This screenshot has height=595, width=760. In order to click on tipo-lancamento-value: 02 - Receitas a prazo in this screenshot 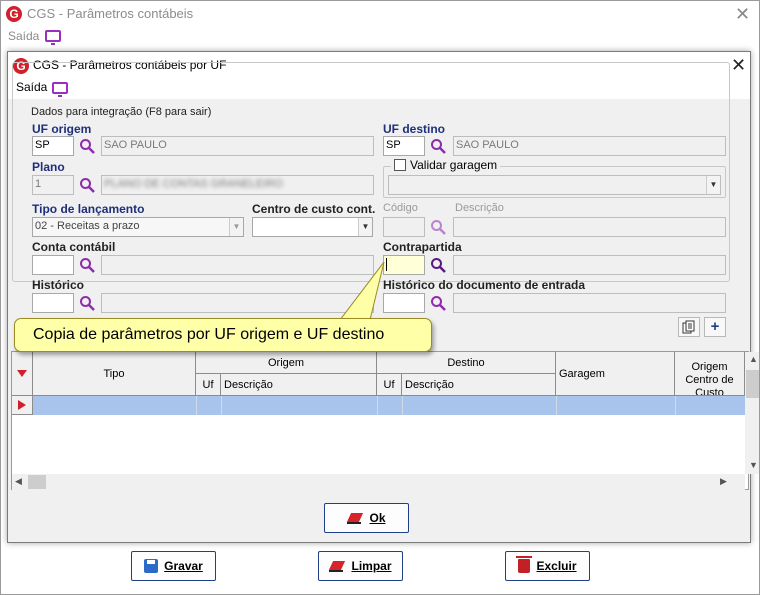, I will do `click(87, 226)`.